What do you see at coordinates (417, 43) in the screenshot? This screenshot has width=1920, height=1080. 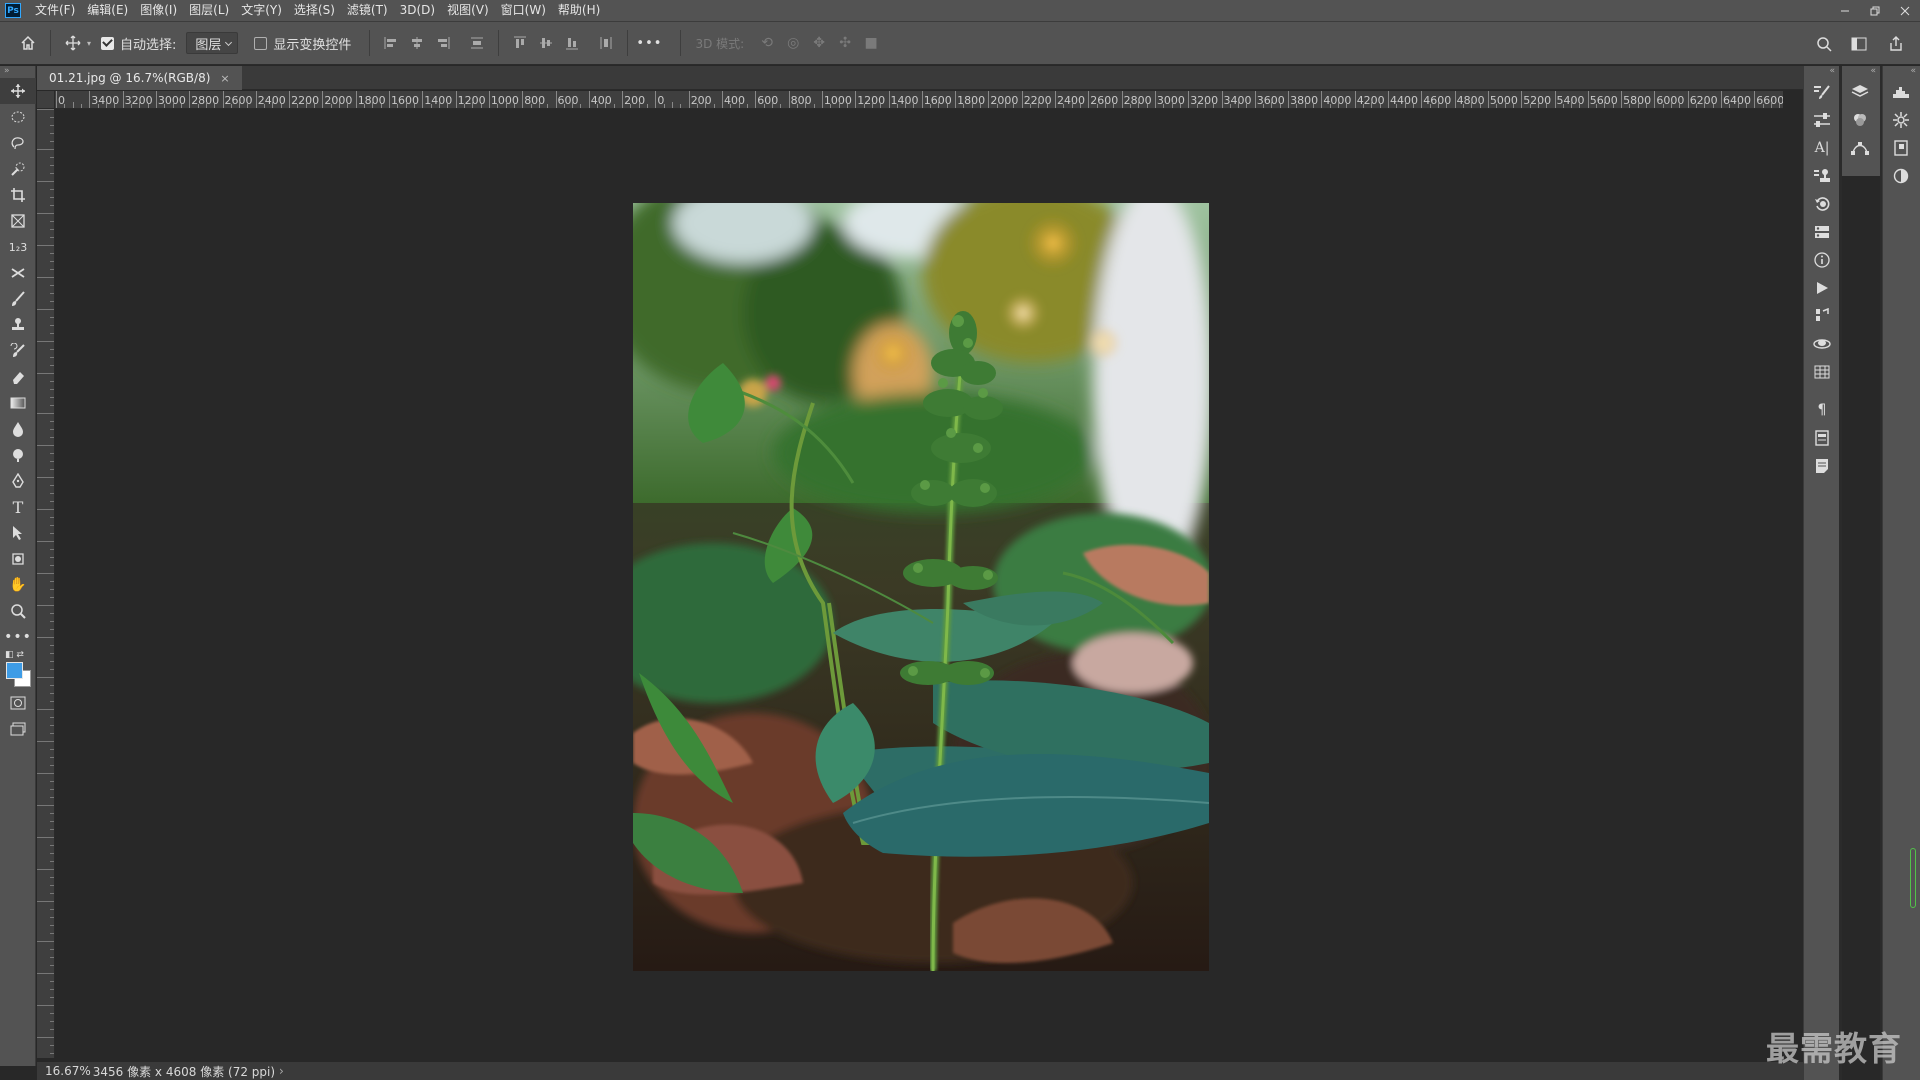 I see `align-hcenter-icon` at bounding box center [417, 43].